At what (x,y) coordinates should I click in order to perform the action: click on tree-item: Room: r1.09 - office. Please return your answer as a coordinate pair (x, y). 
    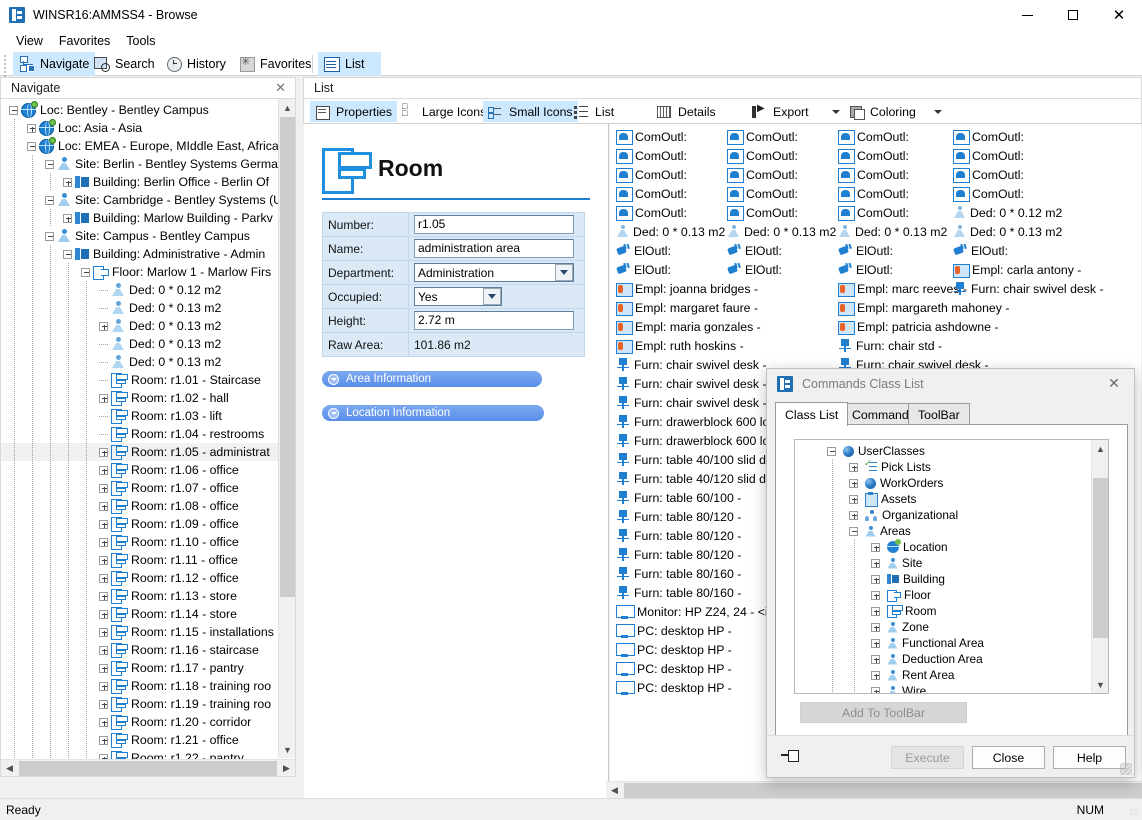
    Looking at the image, I should click on (146, 524).